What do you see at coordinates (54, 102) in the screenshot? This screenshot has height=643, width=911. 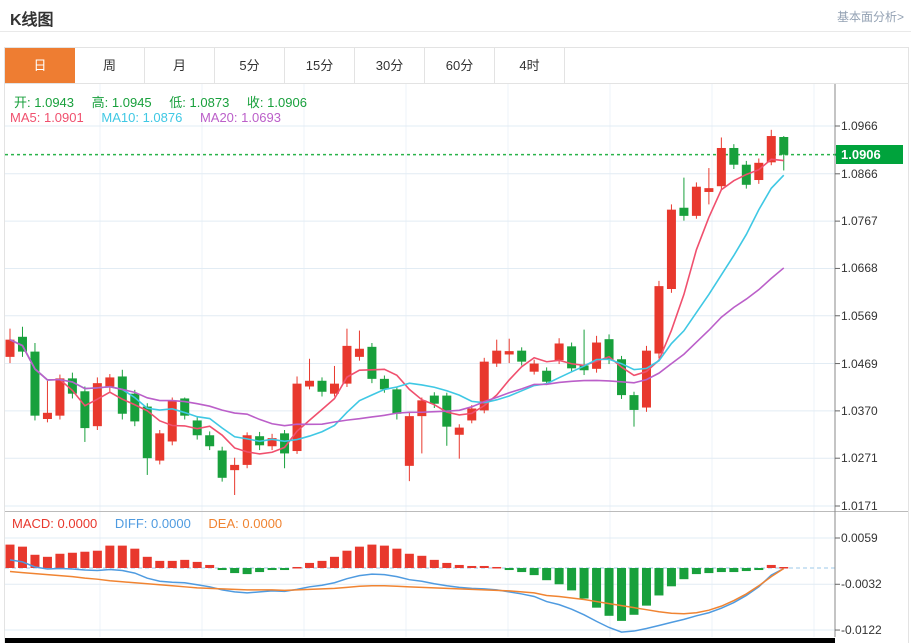 I see `open-value: 1.0943` at bounding box center [54, 102].